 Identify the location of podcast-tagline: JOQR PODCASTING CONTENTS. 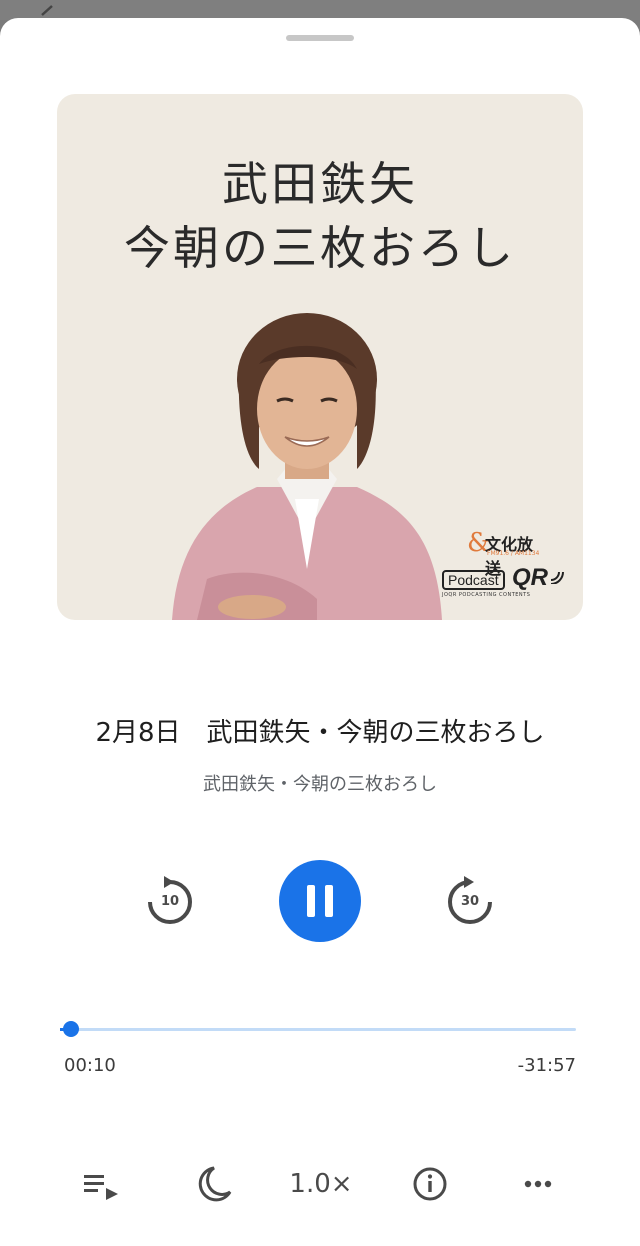
(486, 595).